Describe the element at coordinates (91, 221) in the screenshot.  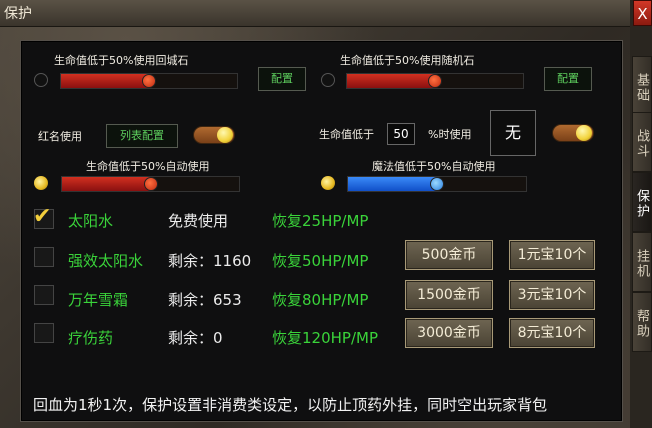
I see `potion-name: 太阳水` at that location.